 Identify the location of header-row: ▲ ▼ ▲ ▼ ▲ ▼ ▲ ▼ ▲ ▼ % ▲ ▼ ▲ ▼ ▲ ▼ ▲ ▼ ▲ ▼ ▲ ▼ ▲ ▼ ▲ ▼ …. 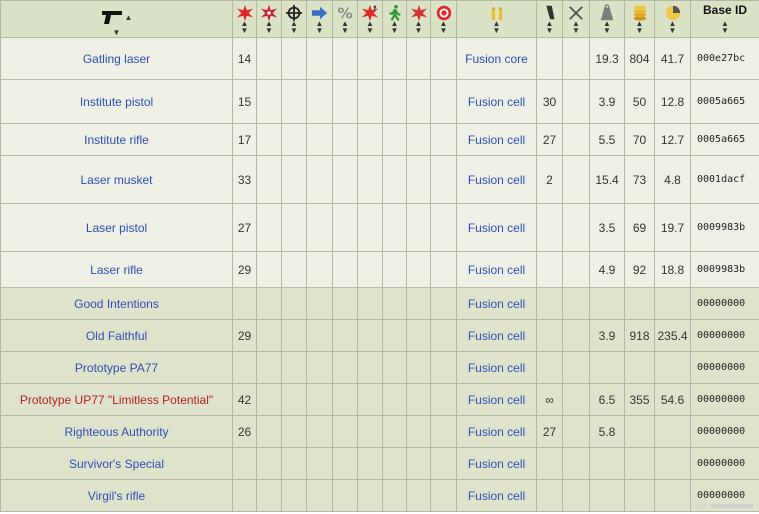
(379, 19).